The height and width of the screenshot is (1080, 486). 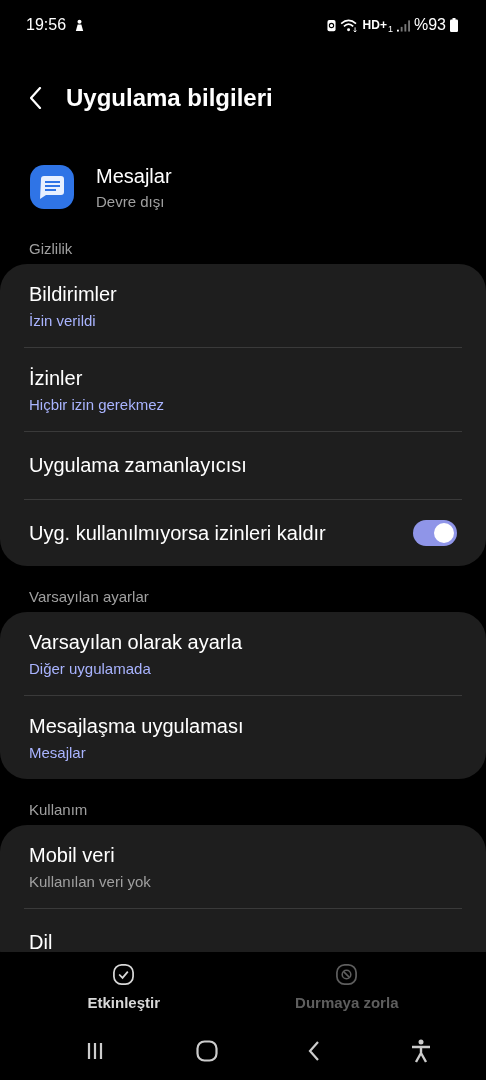 What do you see at coordinates (124, 974) in the screenshot?
I see `check-icon` at bounding box center [124, 974].